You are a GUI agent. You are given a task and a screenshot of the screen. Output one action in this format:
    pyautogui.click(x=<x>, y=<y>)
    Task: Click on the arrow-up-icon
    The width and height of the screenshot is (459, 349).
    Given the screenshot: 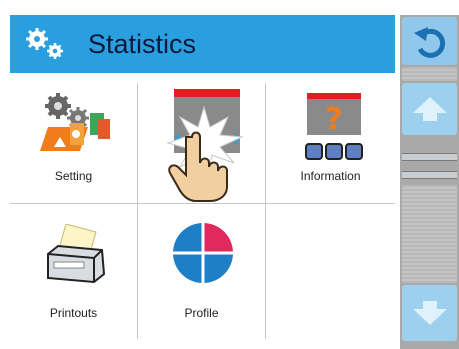 What is the action you would take?
    pyautogui.click(x=430, y=109)
    